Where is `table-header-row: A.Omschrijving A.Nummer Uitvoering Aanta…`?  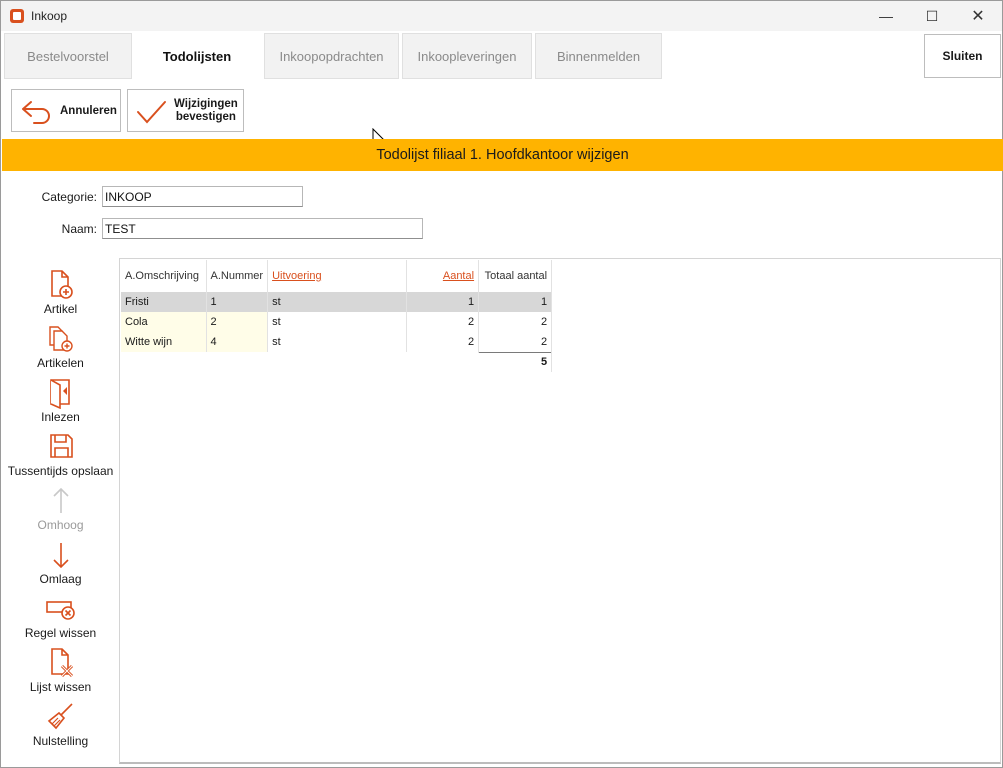
table-header-row: A.Omschrijving A.Nummer Uitvoering Aanta… is located at coordinates (337, 276).